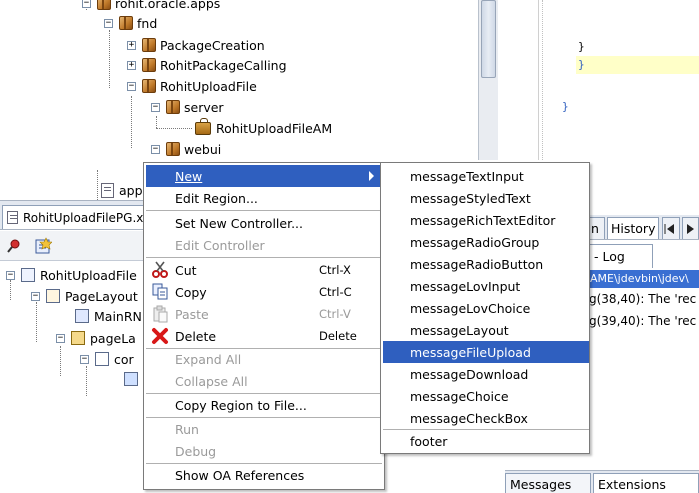 The image size is (699, 493). I want to click on submenu-item-messagedownload: messageDownload, so click(486, 374).